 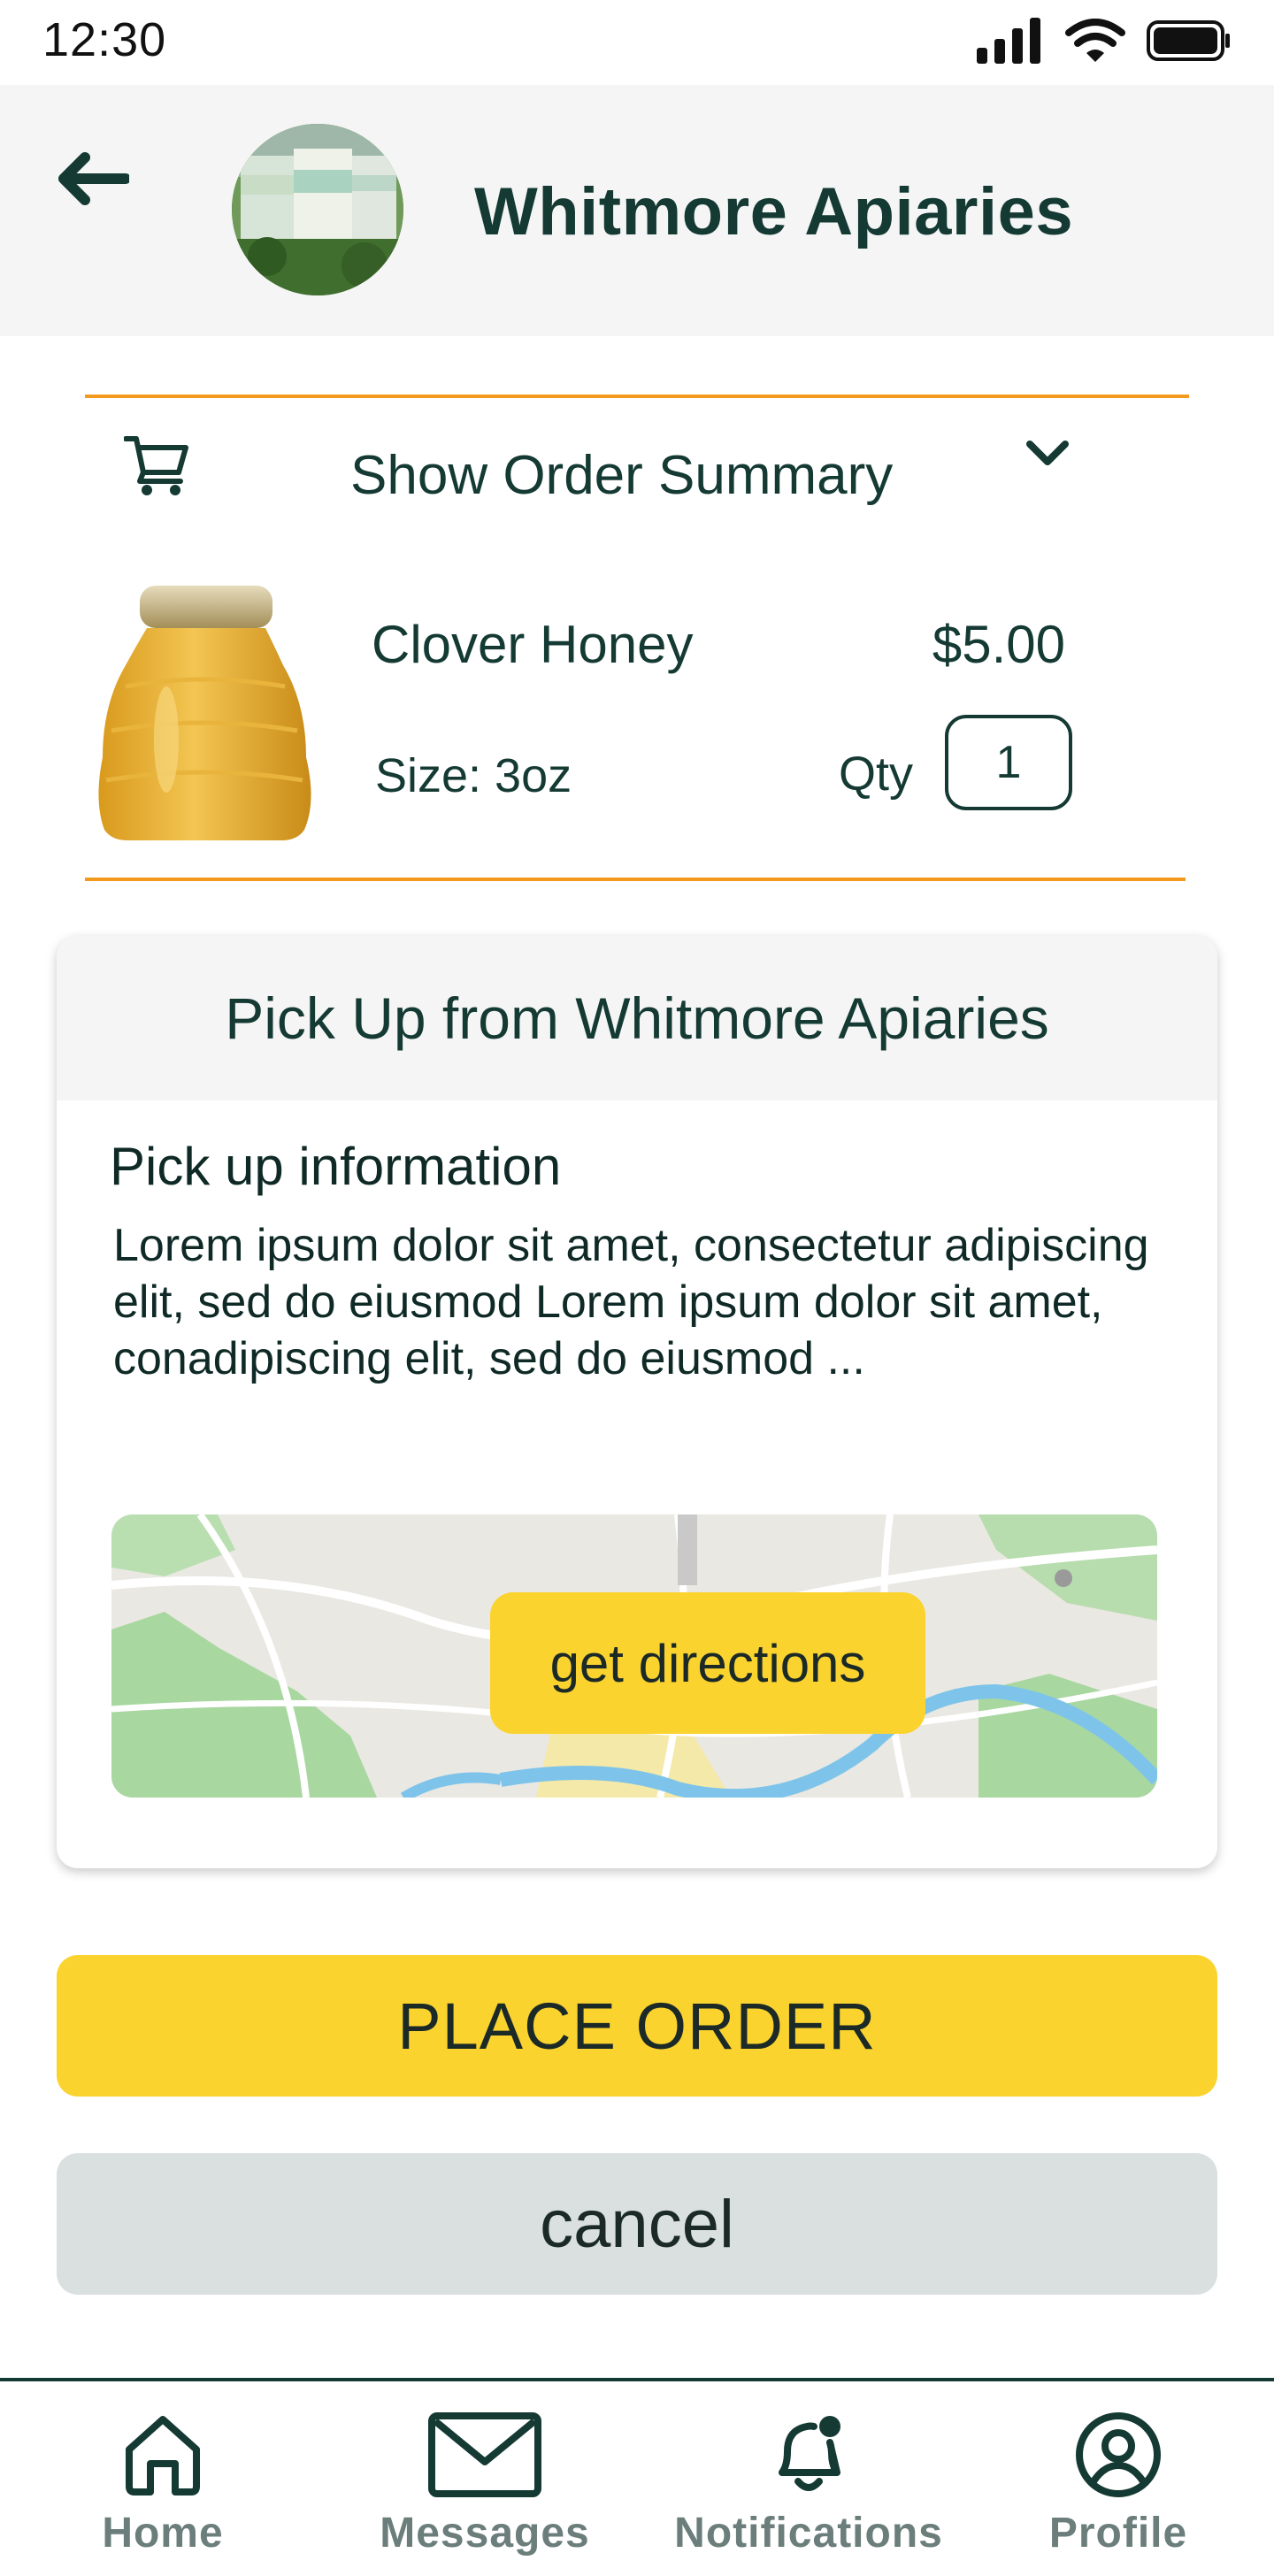 What do you see at coordinates (808, 2533) in the screenshot?
I see `nav-label-notifications: Notifications` at bounding box center [808, 2533].